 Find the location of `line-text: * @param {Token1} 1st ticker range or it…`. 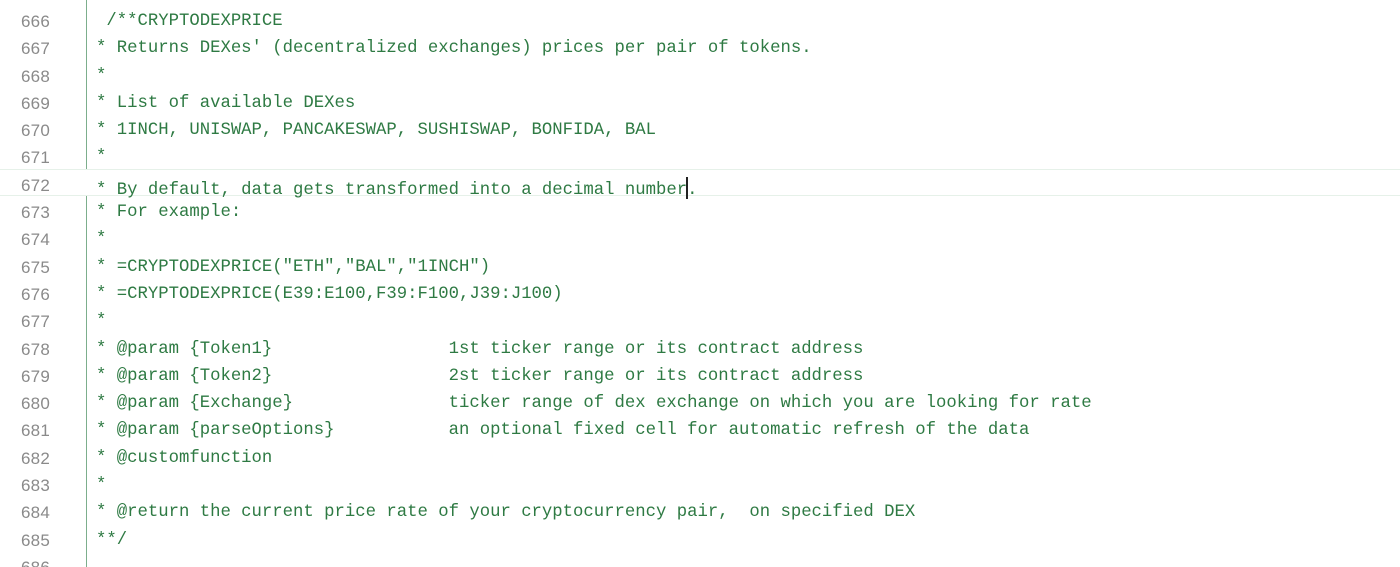

line-text: * @param {Token1} 1st ticker range or it… is located at coordinates (480, 349).